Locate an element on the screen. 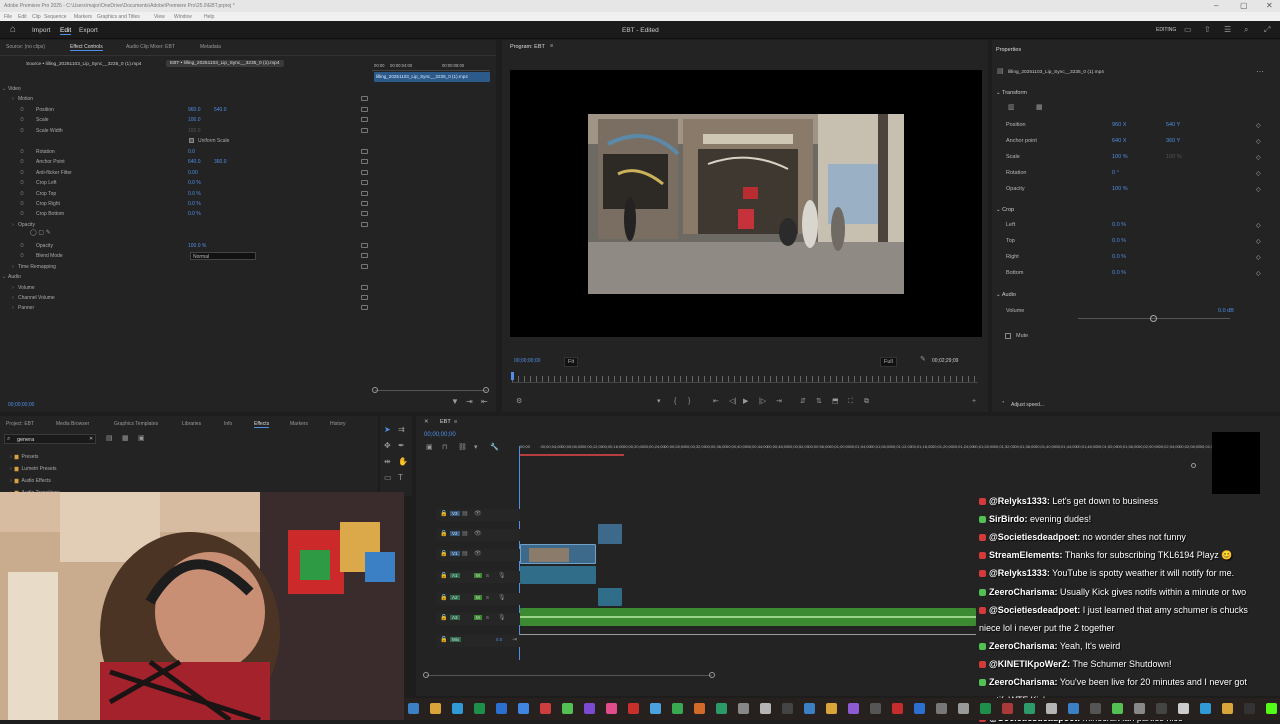  property-value-1: 100 % is located at coordinates (1120, 157).